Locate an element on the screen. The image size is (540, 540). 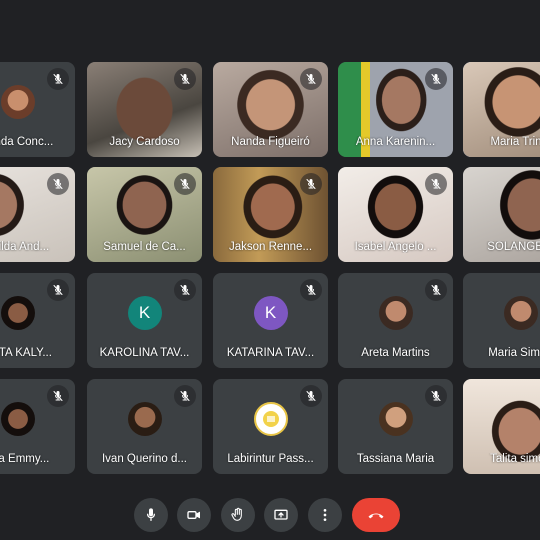
participant-name: Areta Martins is located at coordinates (395, 353).